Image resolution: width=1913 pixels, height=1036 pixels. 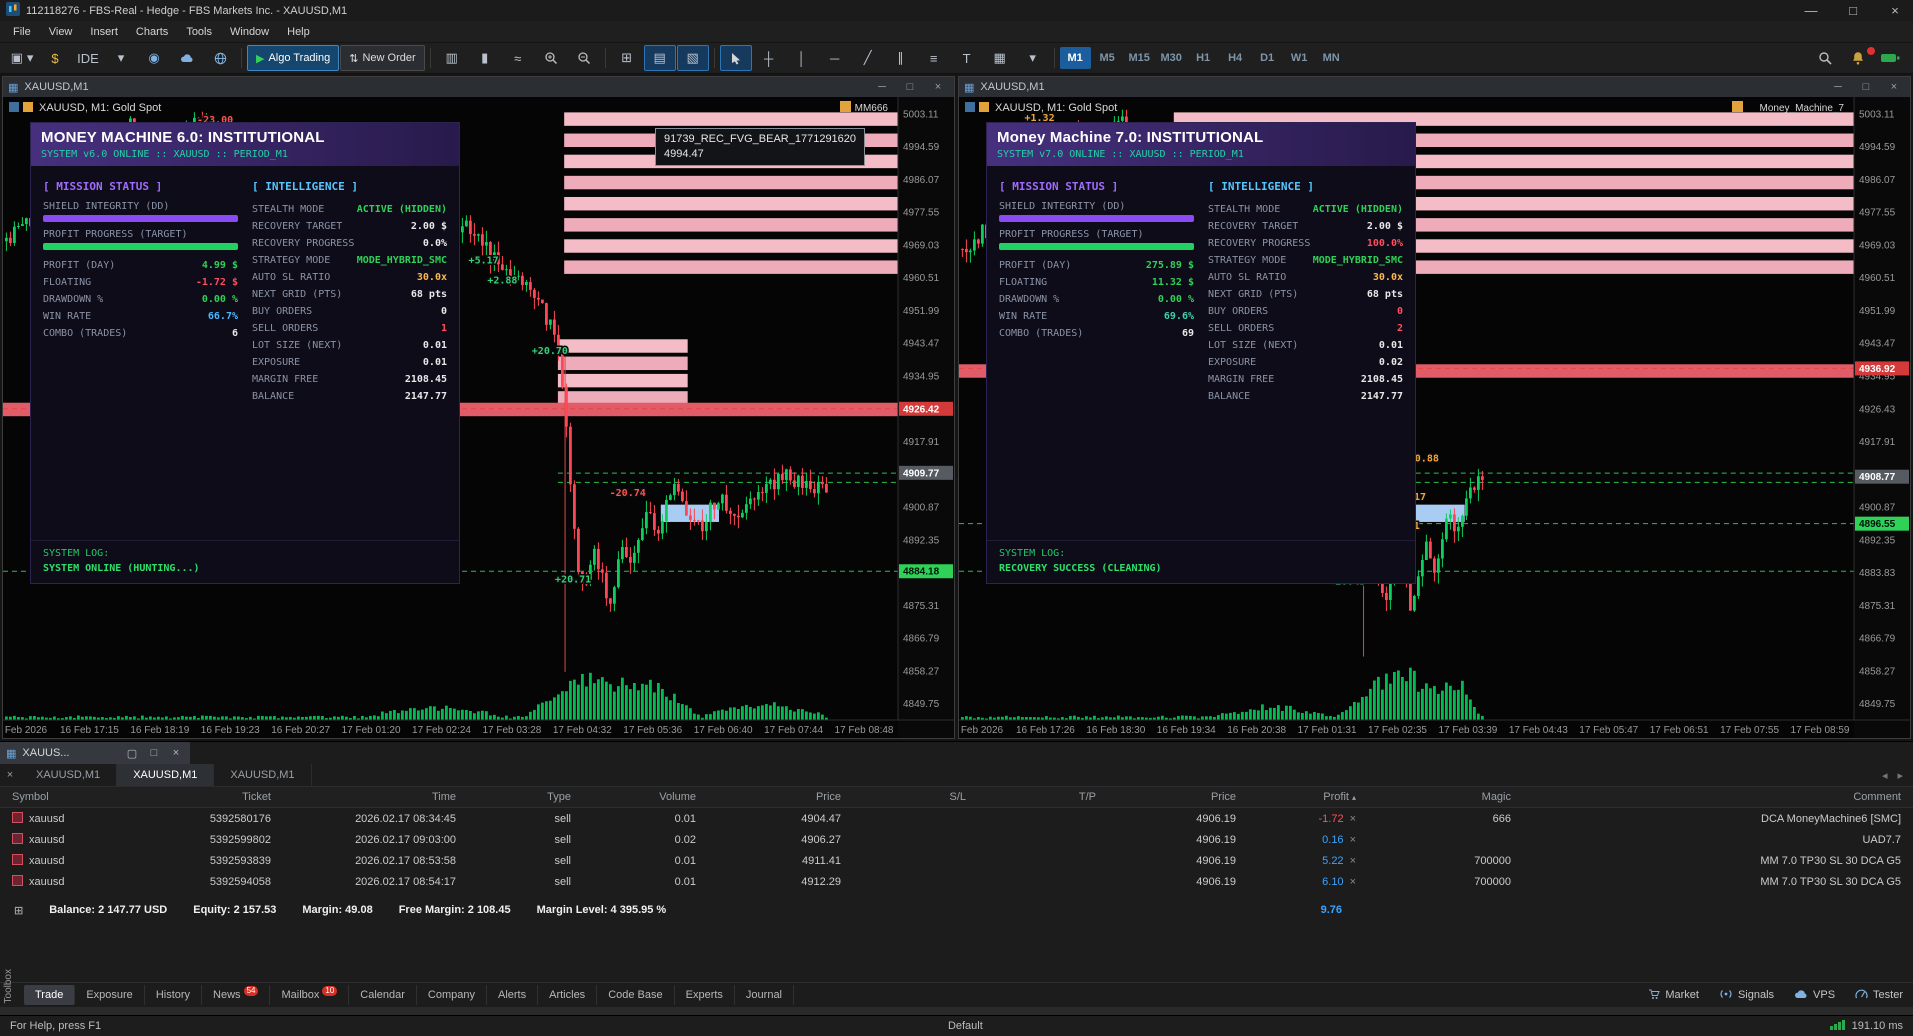 I want to click on account-funds-icon: $, so click(x=55, y=58).